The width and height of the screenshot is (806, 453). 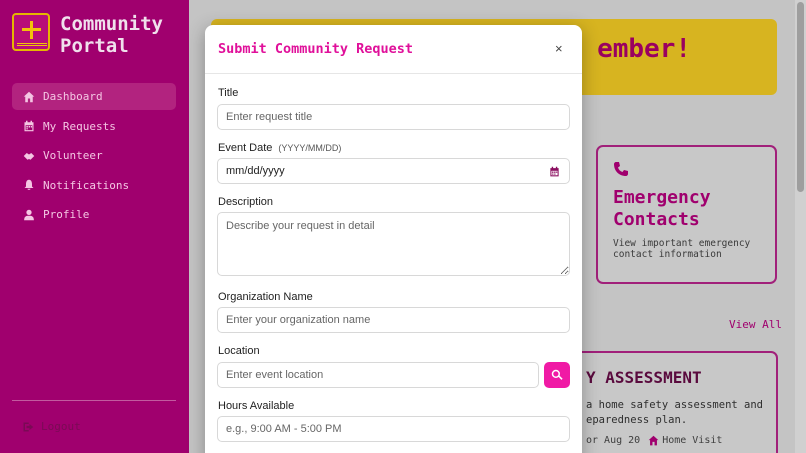 I want to click on event-date-label: Event Date (YYYY/MM/DD), so click(x=279, y=148).